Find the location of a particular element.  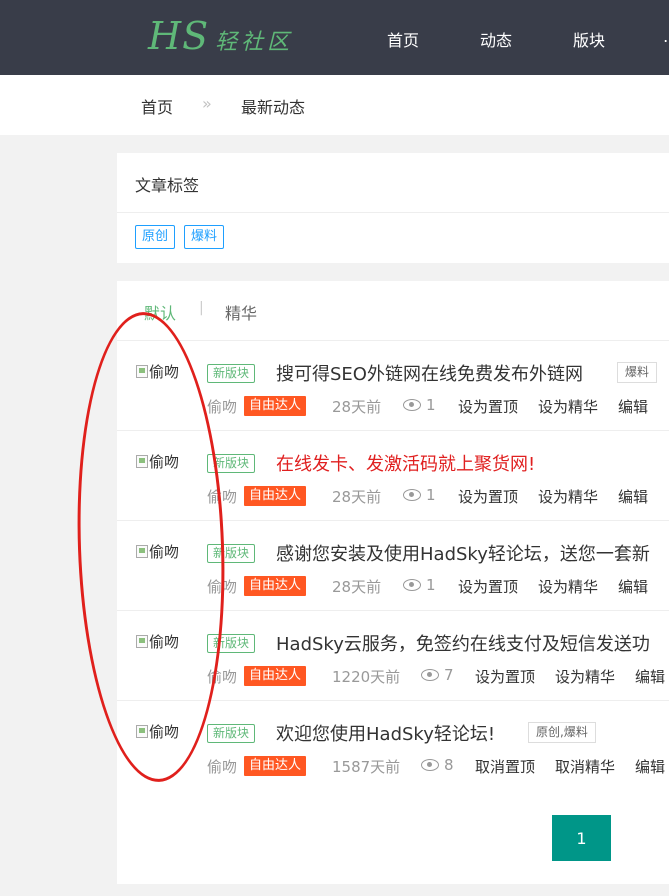

view-count: 8 is located at coordinates (449, 765).